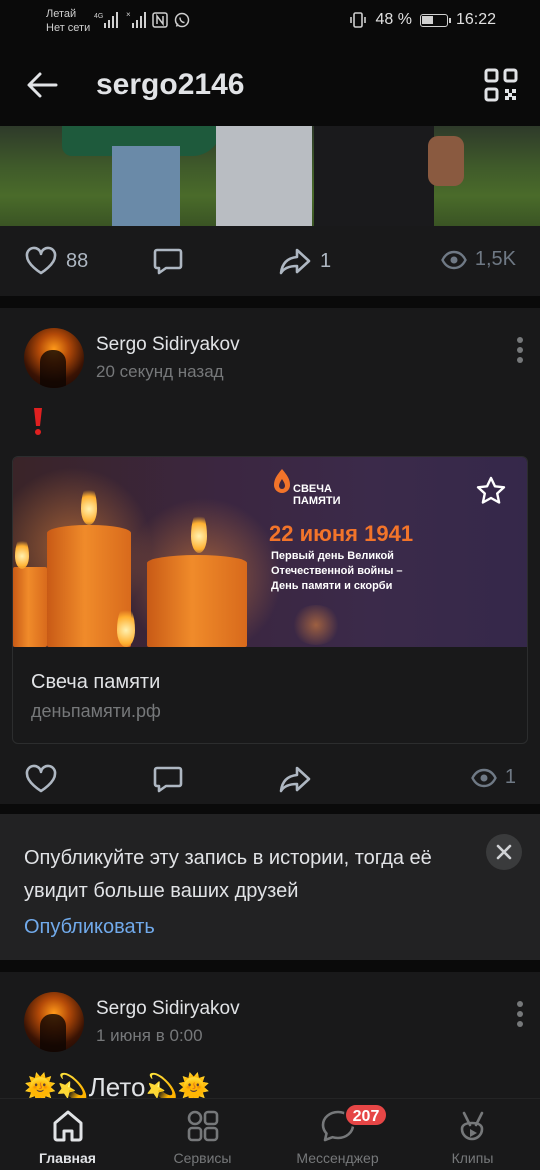  What do you see at coordinates (274, 360) in the screenshot?
I see `post-header-2: Sergo Sidiryakov 20 секунд назад` at bounding box center [274, 360].